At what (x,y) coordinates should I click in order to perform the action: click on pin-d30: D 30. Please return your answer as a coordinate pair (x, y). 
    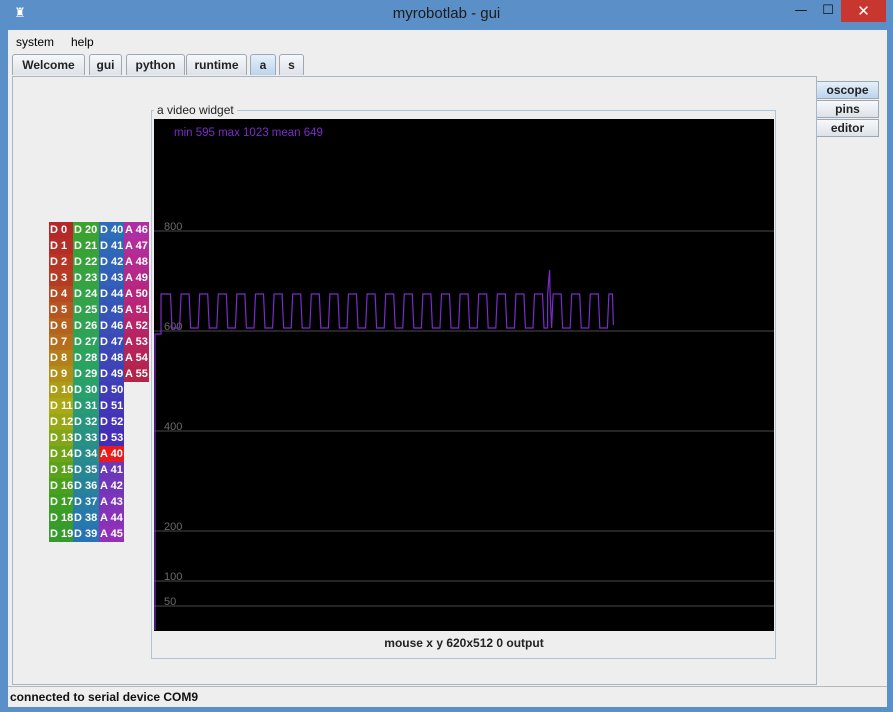
    Looking at the image, I should click on (86, 390).